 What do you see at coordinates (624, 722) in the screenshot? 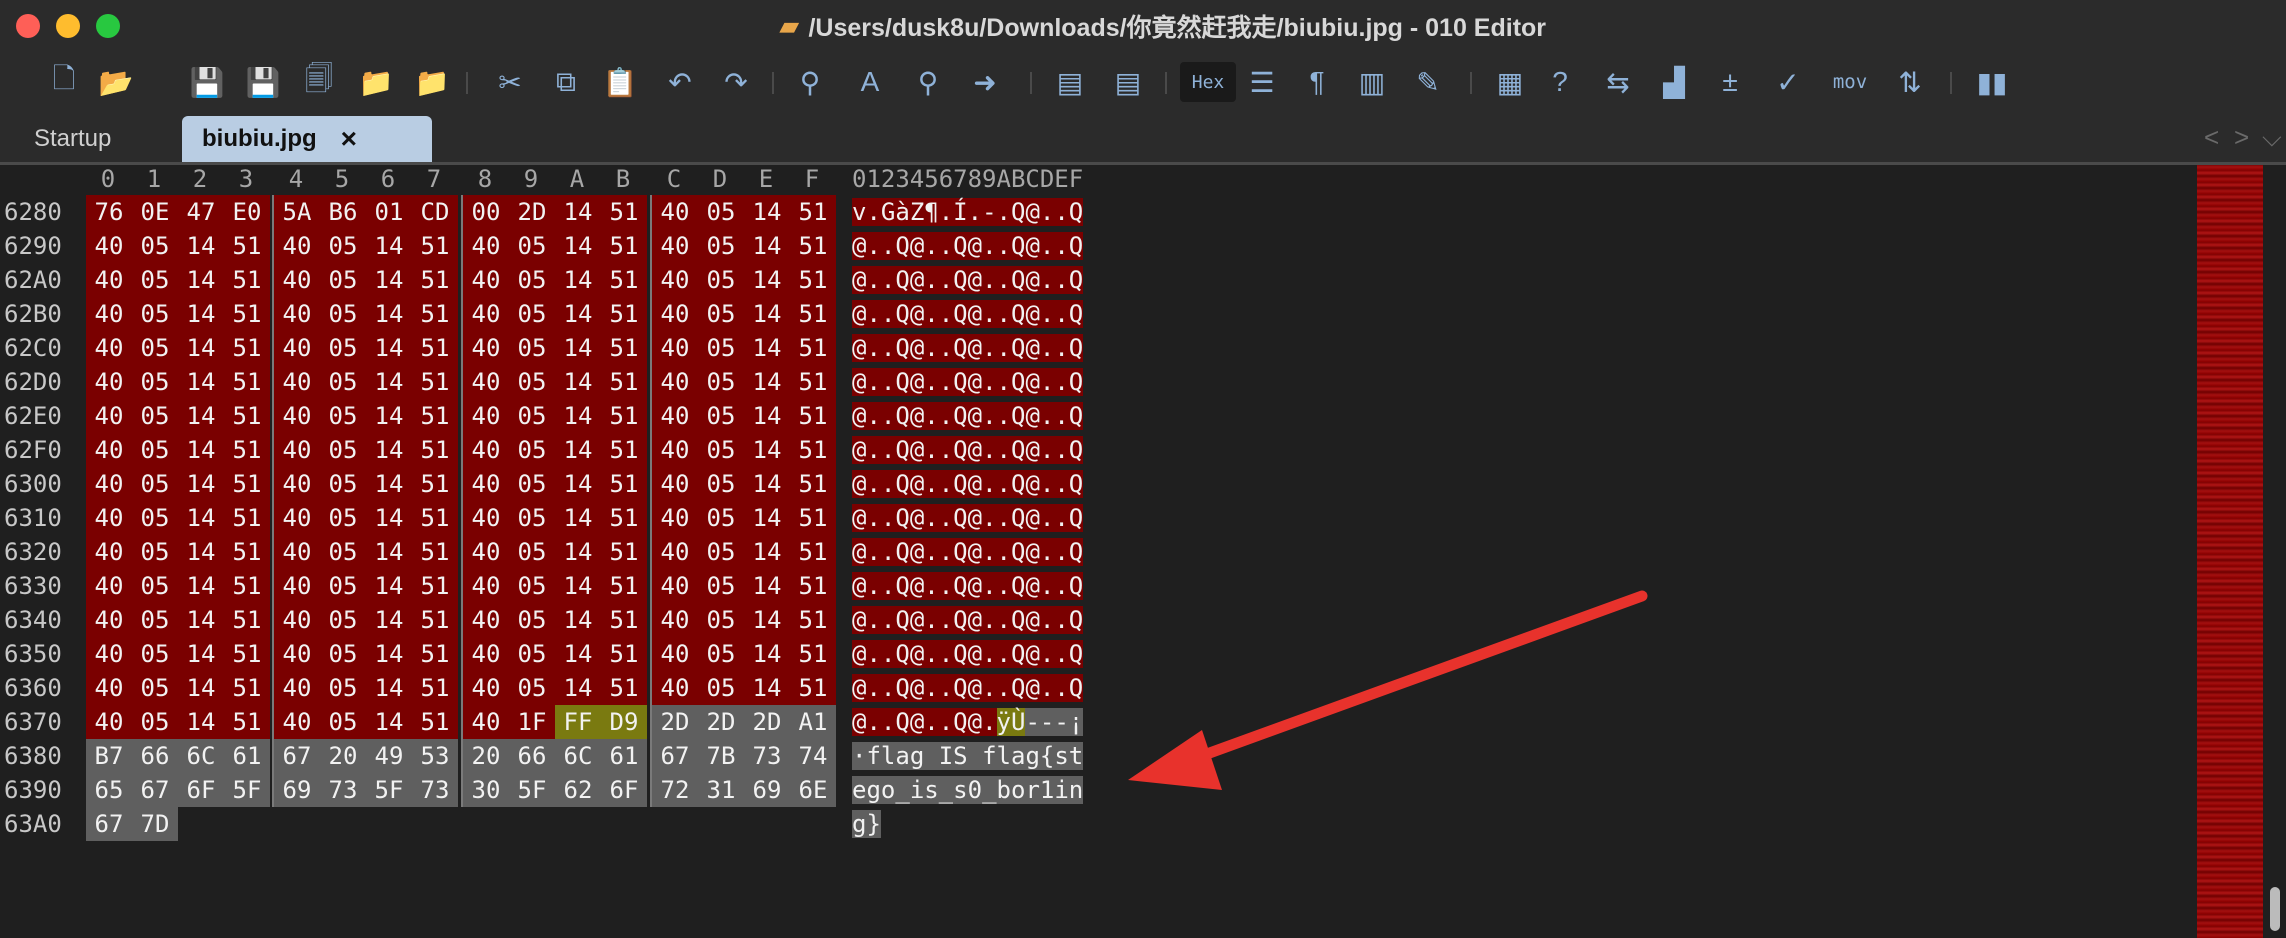
I see `hex-byte: D9` at bounding box center [624, 722].